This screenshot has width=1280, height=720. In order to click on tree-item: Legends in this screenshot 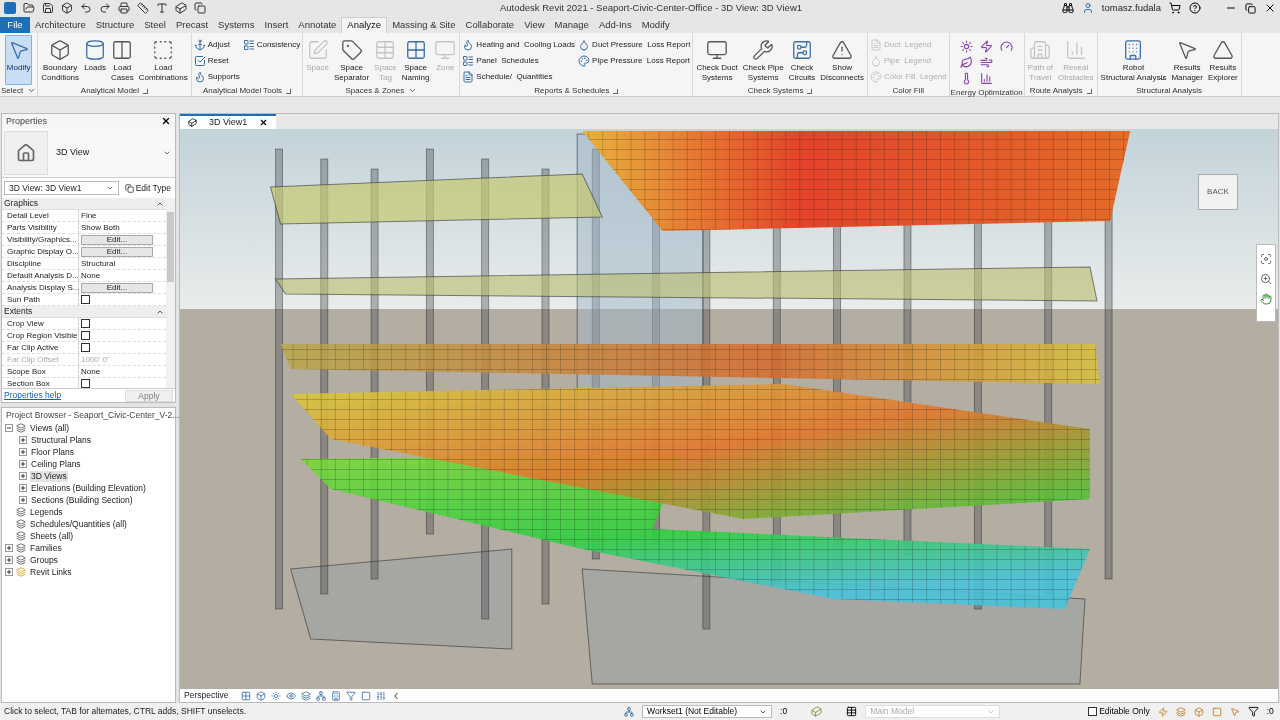, I will do `click(46, 512)`.